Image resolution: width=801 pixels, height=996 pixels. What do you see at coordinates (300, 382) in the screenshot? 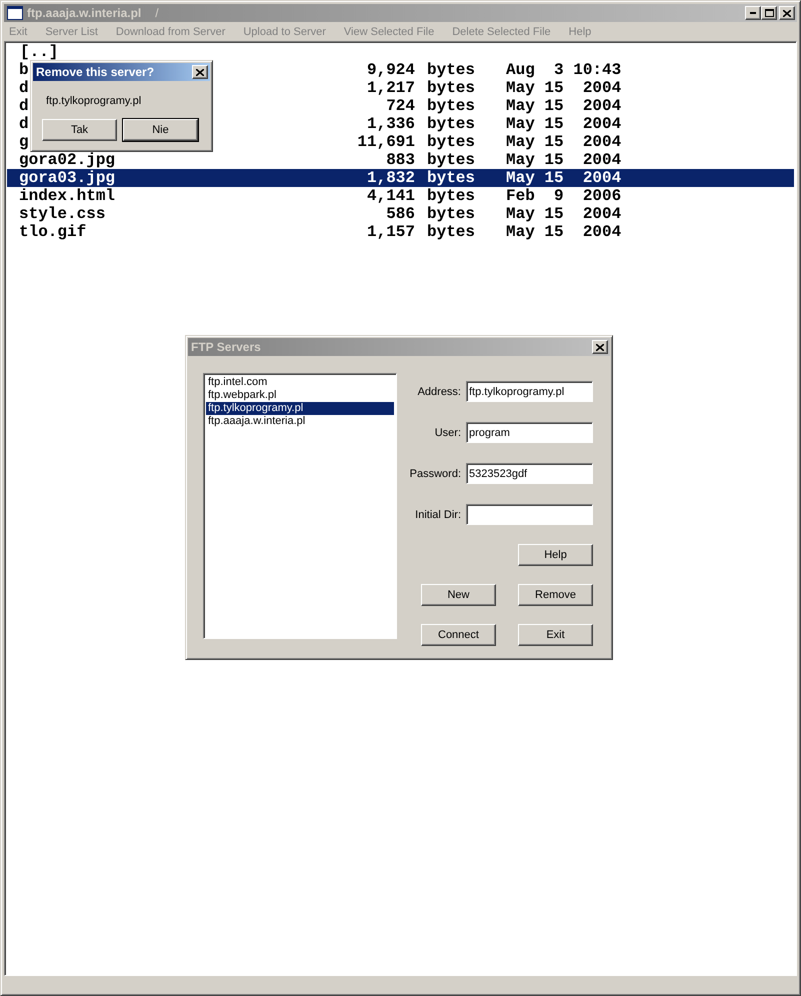
I see `server-item: ftp.intel.com` at bounding box center [300, 382].